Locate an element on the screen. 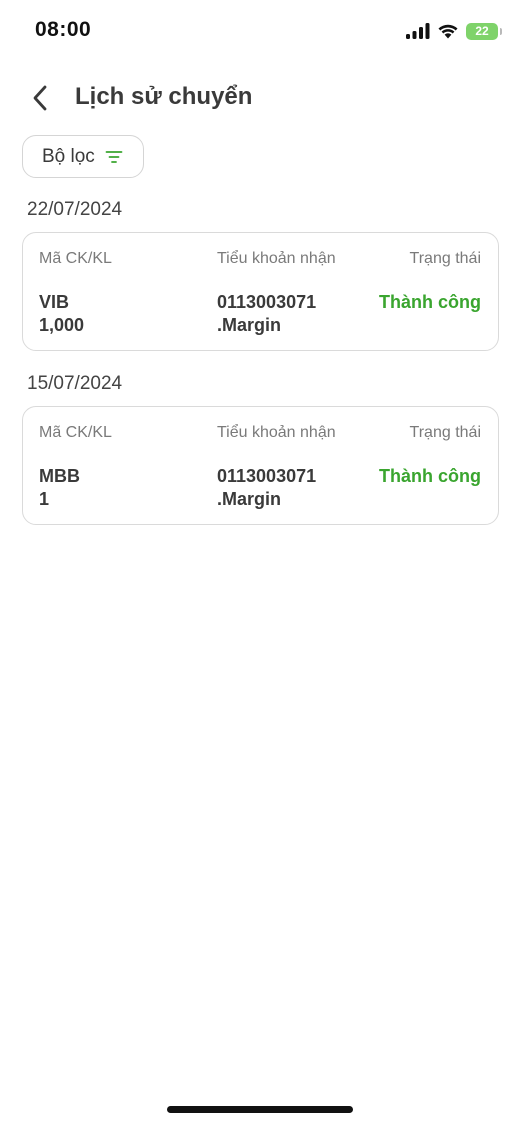  page-title: Lịch sử chuyển is located at coordinates (164, 96).